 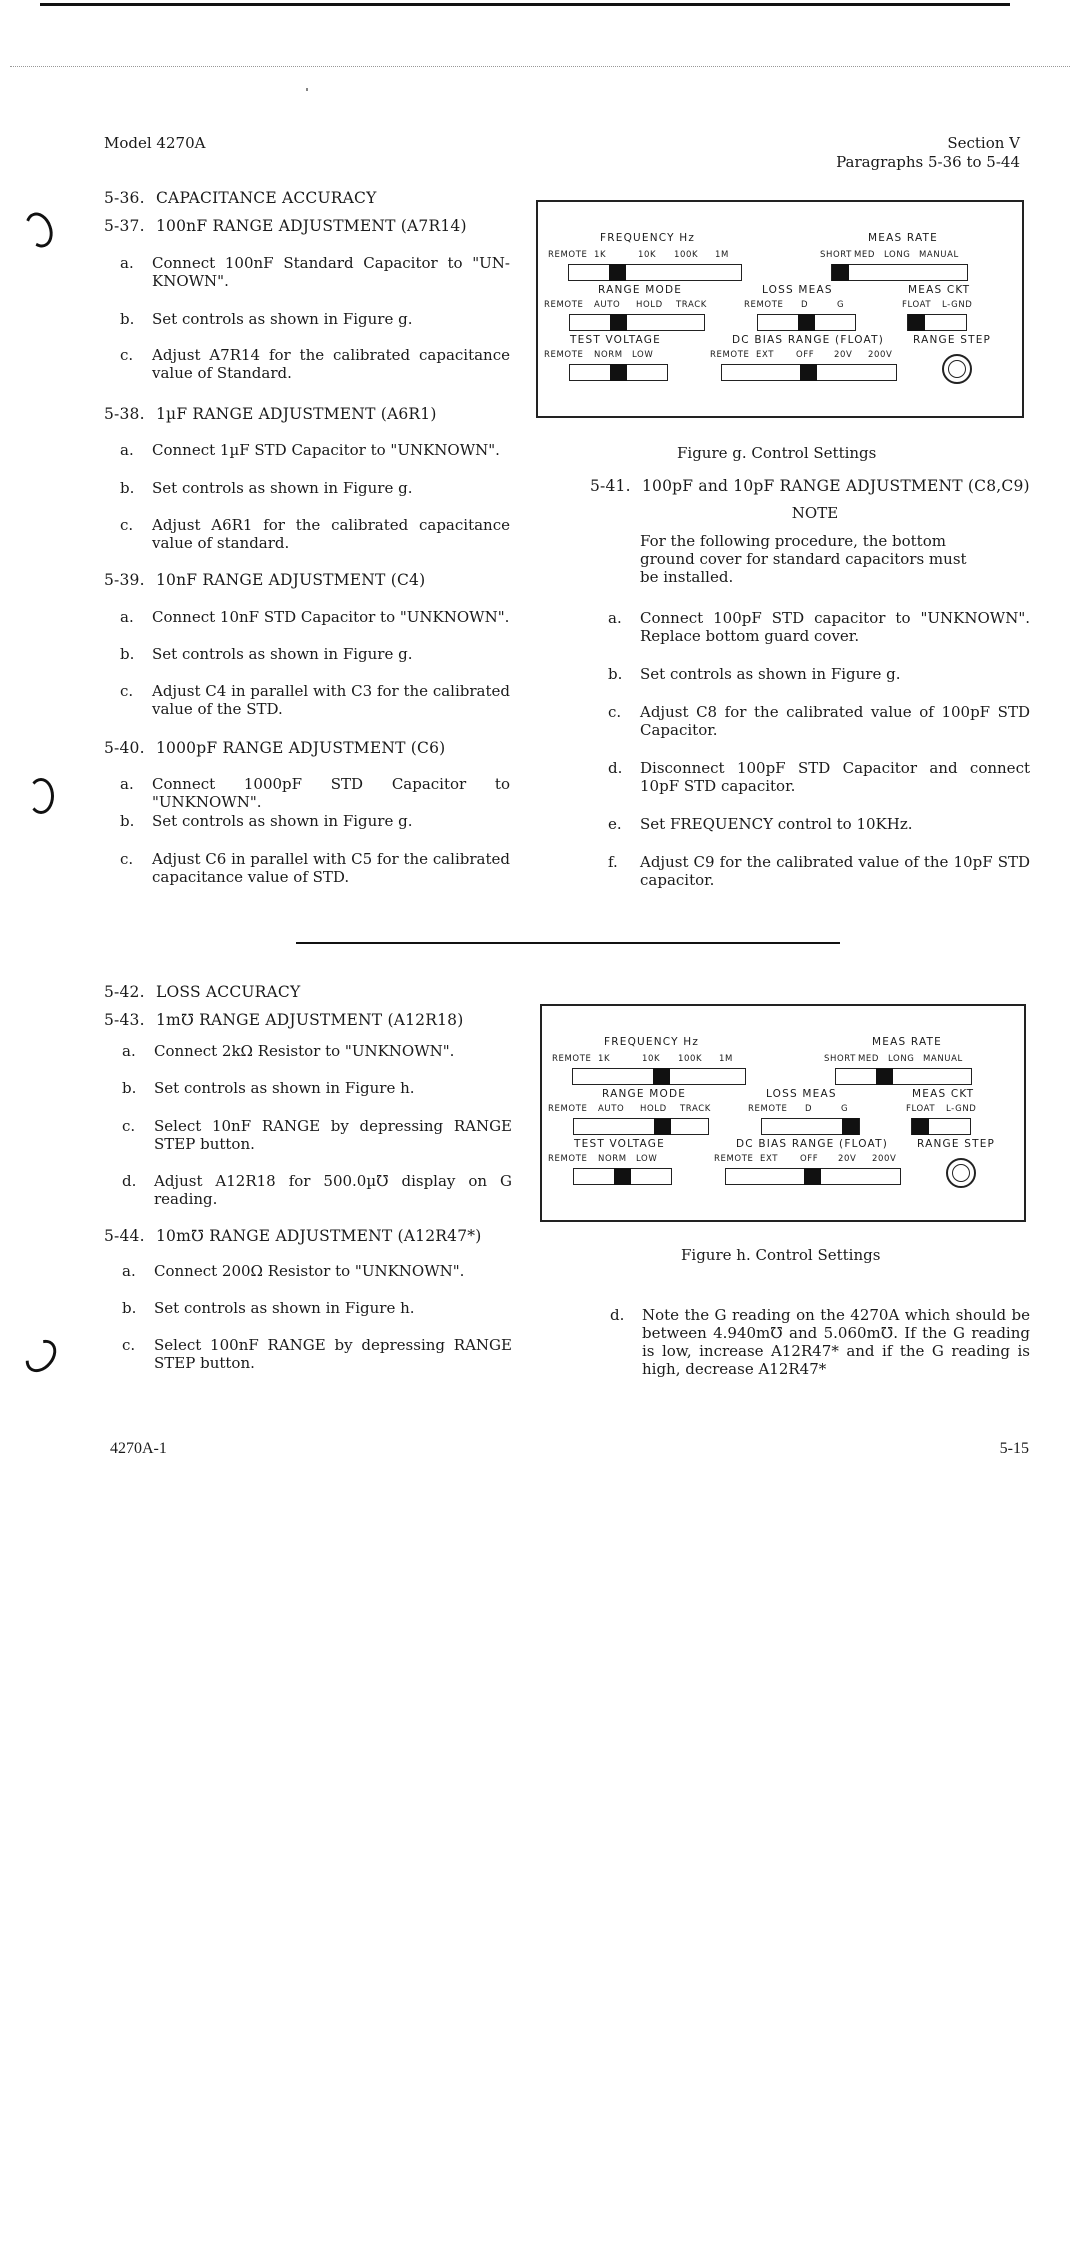 I want to click on paragraph-heading: CAPACITANCE ACCURACY, so click(x=266, y=198).